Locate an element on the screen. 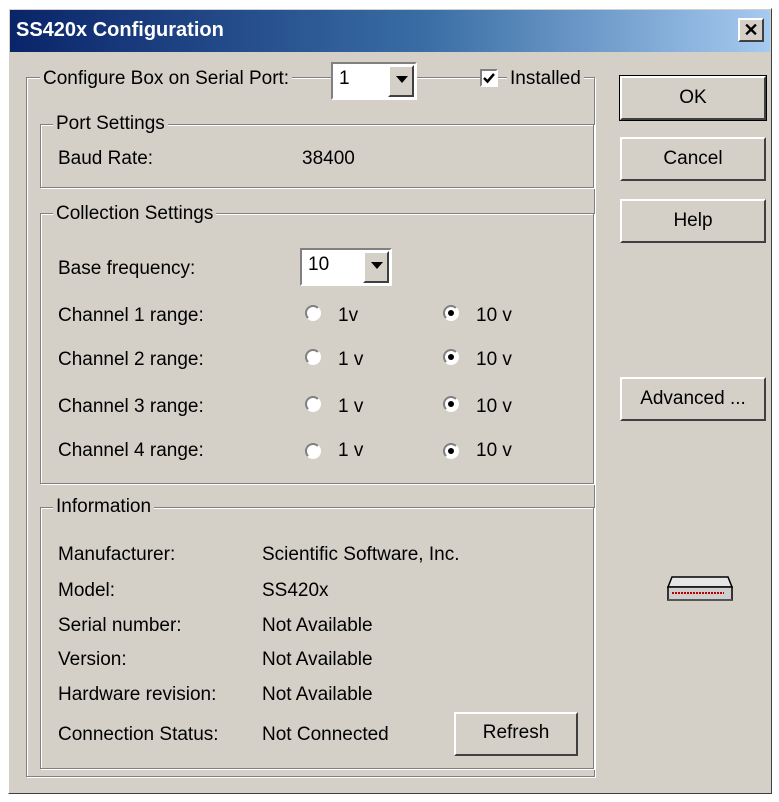 Image resolution: width=779 pixels, height=802 pixels. channel-3-opt1-label: 1 v is located at coordinates (350, 407).